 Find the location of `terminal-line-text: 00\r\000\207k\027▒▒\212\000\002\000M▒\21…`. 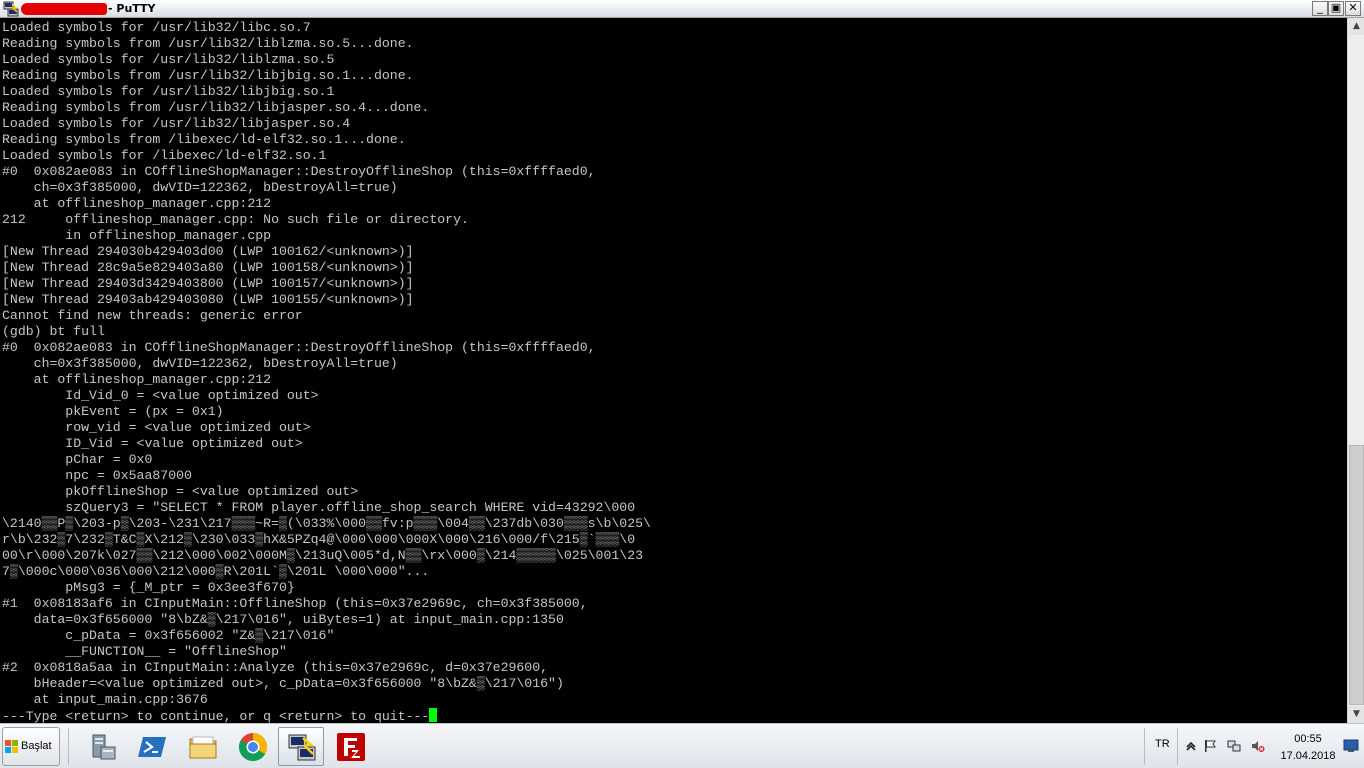

terminal-line-text: 00\r\000\207k\027▒▒\212\000\002\000M▒\21… is located at coordinates (323, 555).